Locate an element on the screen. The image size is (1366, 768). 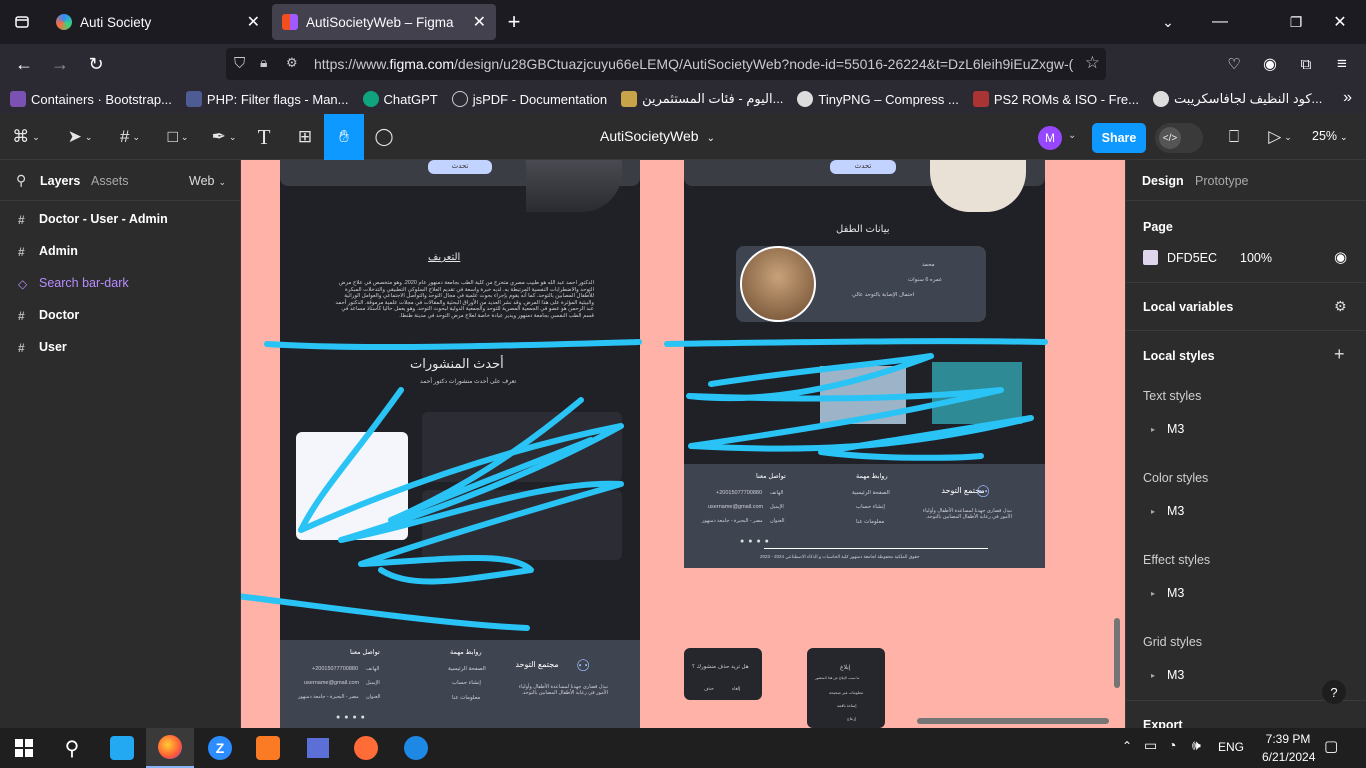
layer-row: # User is located at coordinates (42, 347).